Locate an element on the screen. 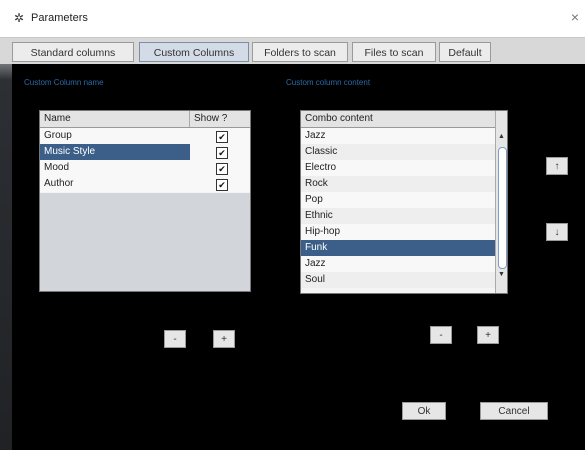 Image resolution: width=585 pixels, height=450 pixels. row-name: Author is located at coordinates (59, 183).